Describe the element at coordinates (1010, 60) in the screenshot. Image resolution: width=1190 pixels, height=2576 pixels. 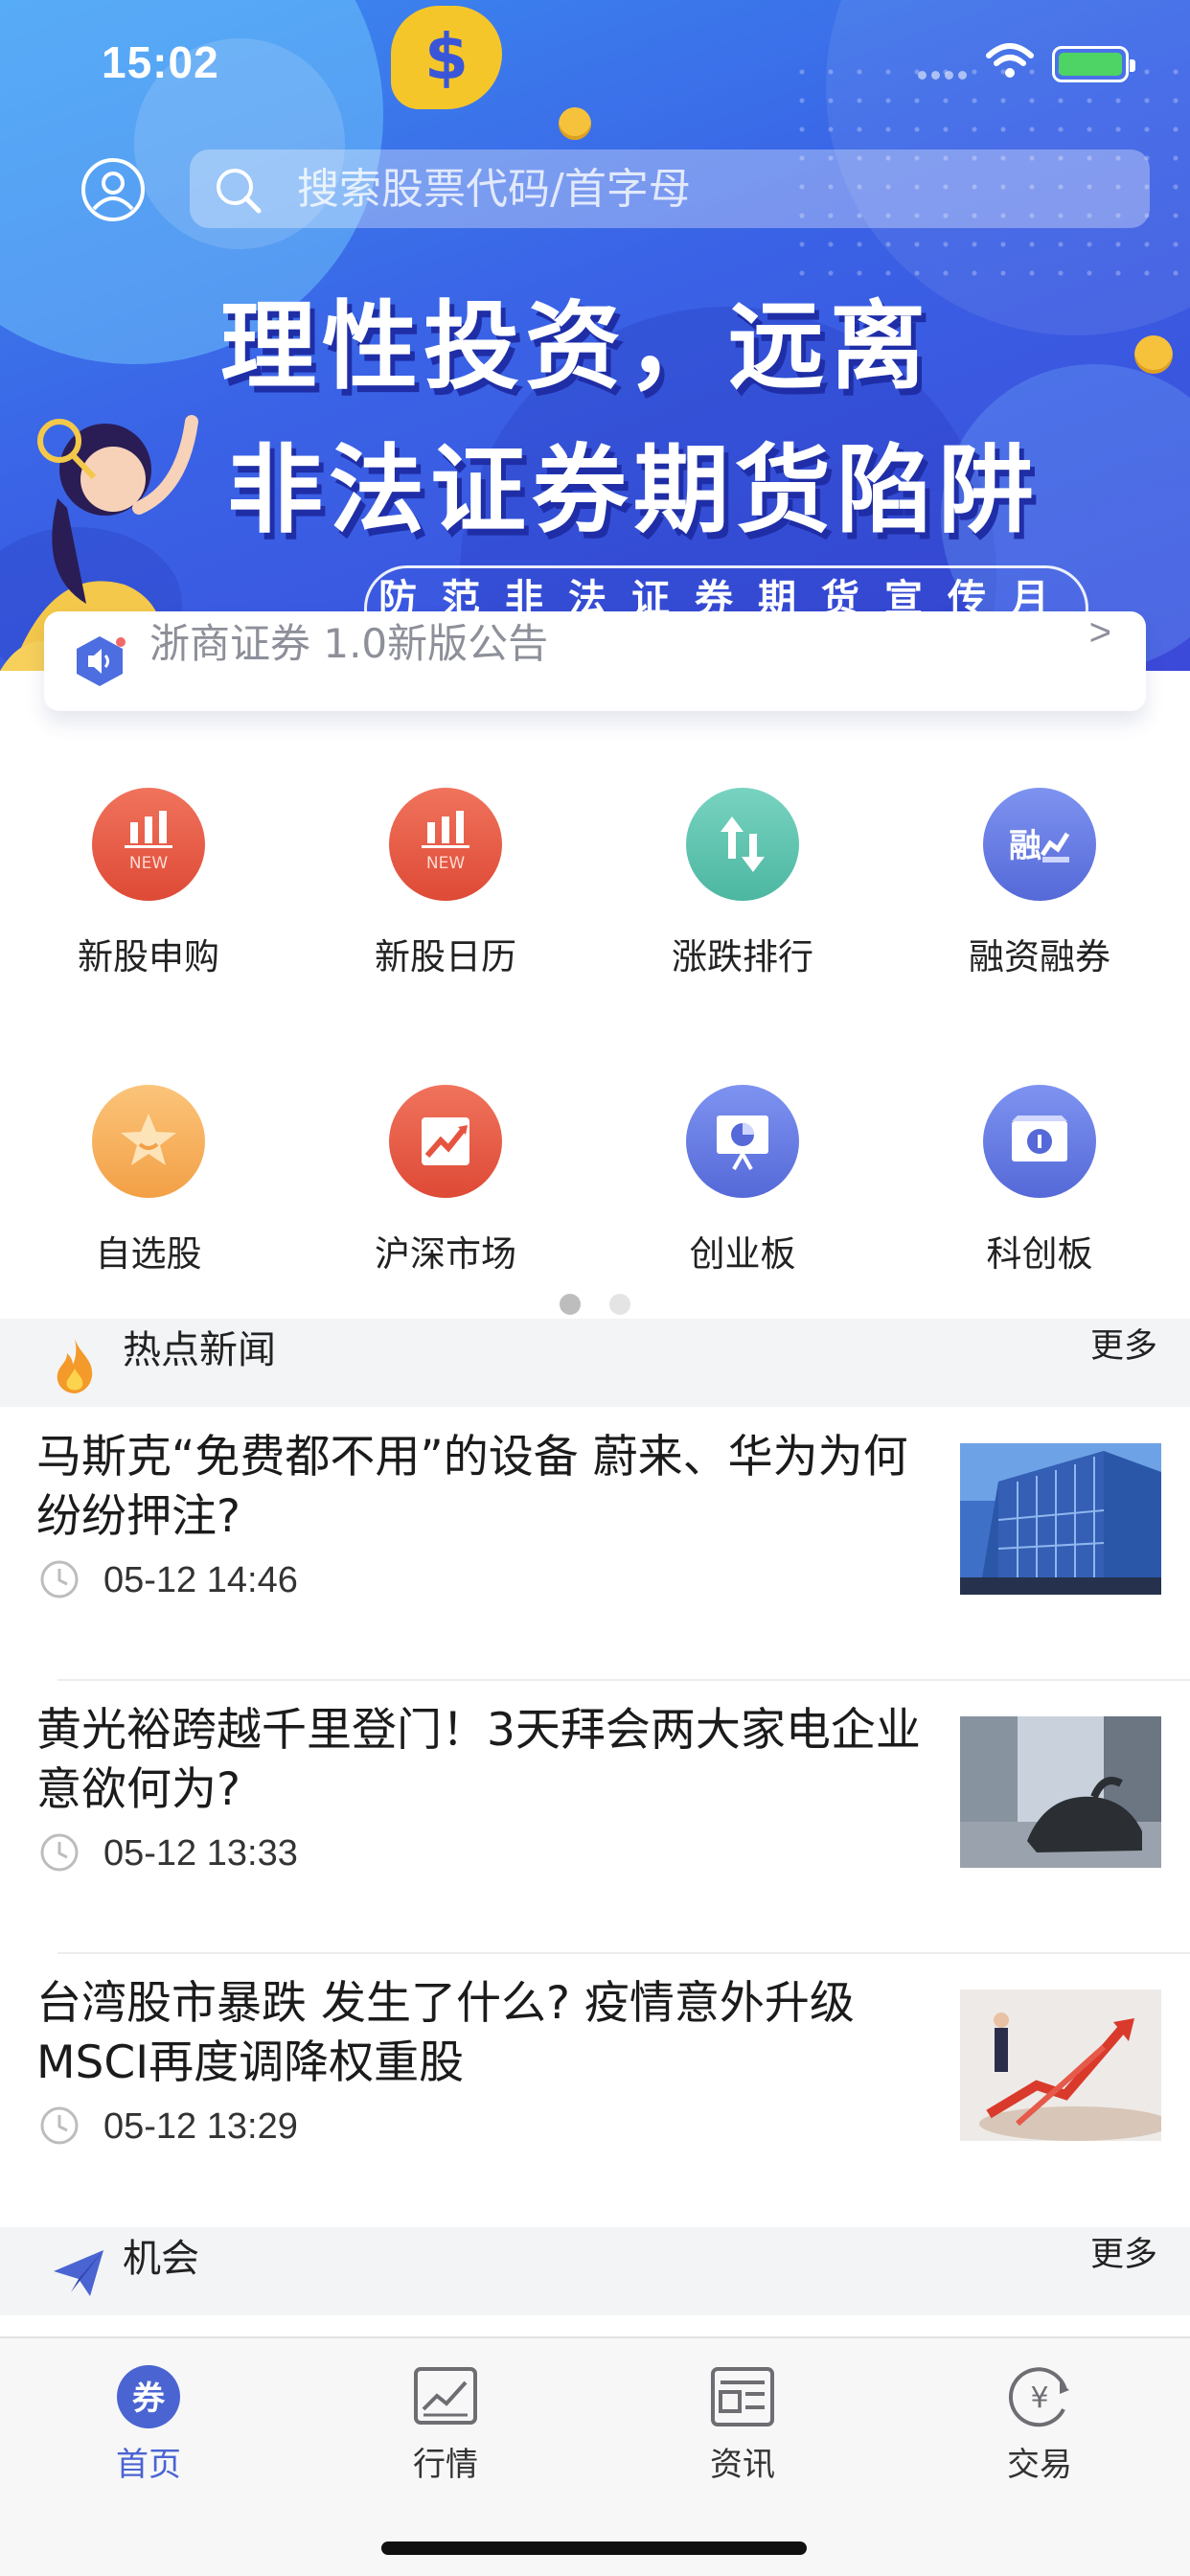
I see `wifi-icon` at that location.